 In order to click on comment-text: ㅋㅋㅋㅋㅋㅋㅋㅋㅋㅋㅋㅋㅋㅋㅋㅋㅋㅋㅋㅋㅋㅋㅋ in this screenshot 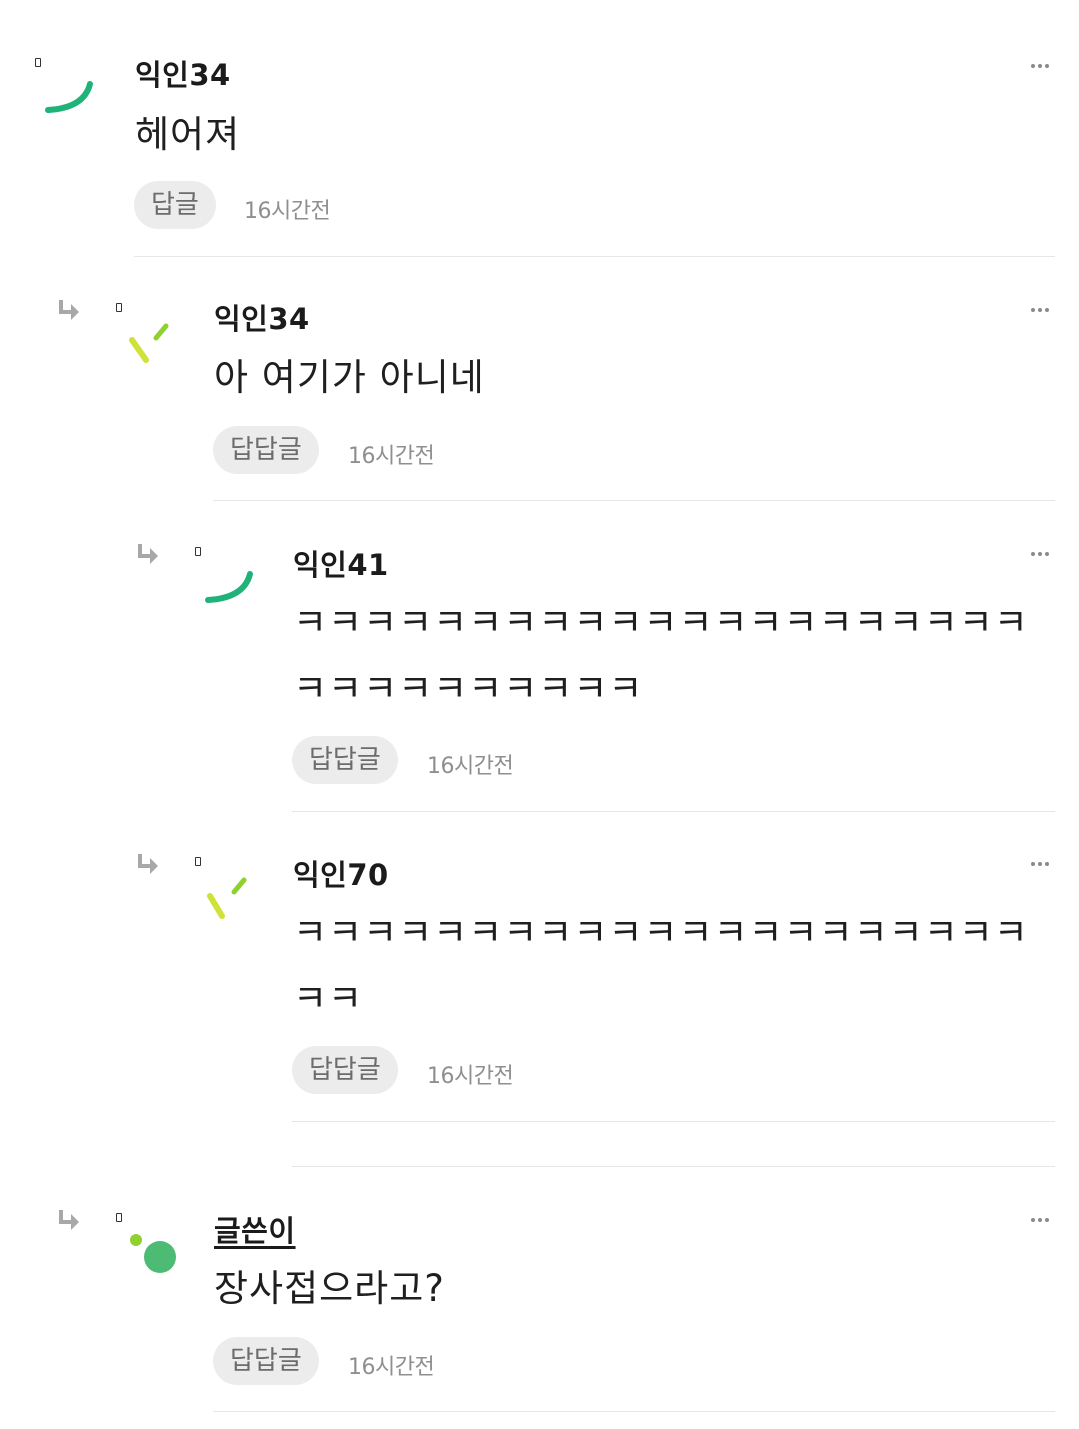, I will do `click(661, 965)`.